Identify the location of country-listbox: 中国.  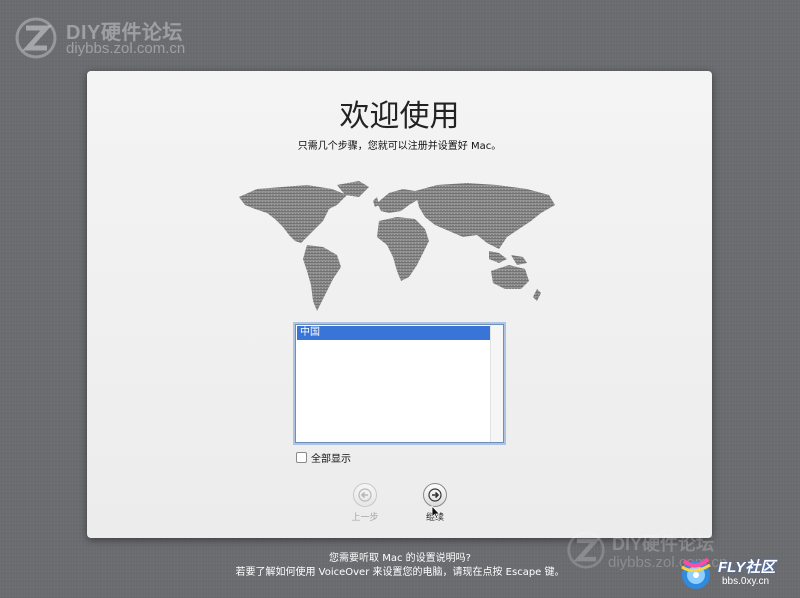
(399, 383).